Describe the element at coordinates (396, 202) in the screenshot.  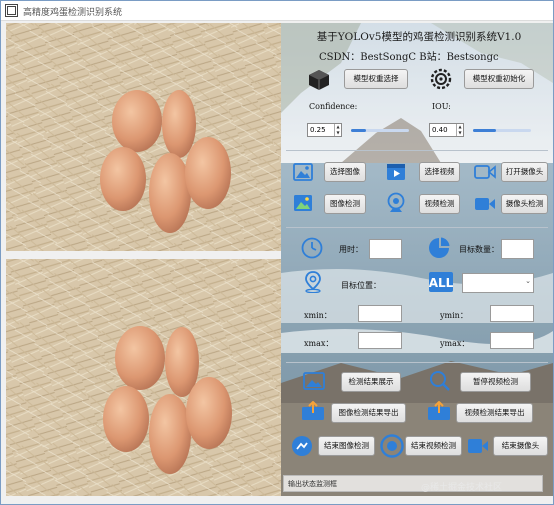
I see `webcam-icon` at that location.